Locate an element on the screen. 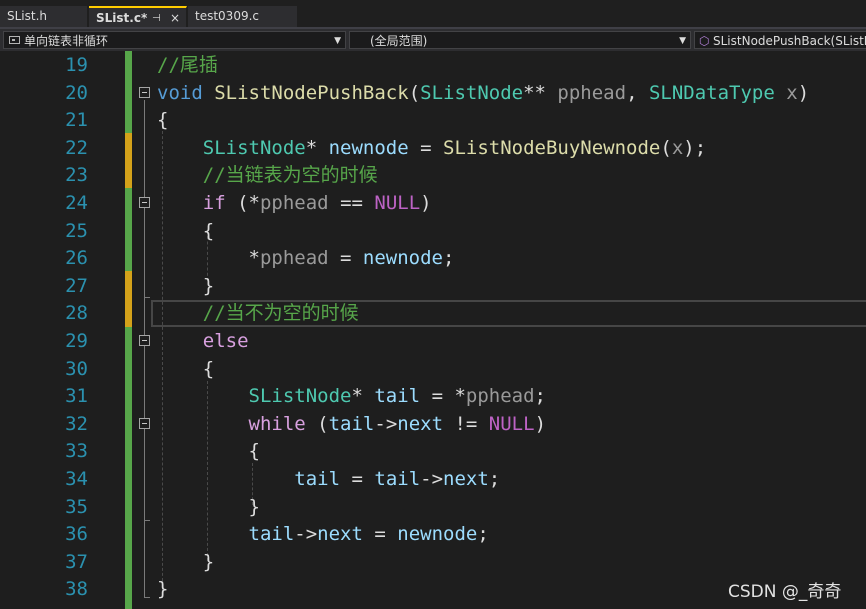  code-token: //尾插 is located at coordinates (187, 65).